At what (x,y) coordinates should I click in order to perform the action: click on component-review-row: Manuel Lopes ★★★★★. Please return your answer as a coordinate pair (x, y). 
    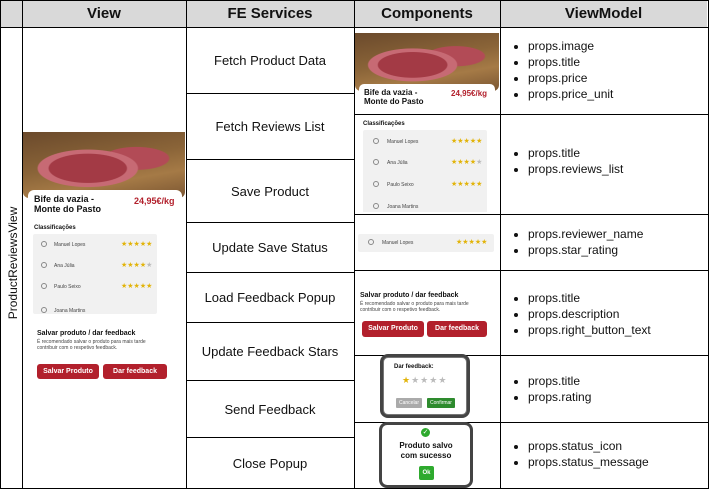
    Looking at the image, I should click on (426, 243).